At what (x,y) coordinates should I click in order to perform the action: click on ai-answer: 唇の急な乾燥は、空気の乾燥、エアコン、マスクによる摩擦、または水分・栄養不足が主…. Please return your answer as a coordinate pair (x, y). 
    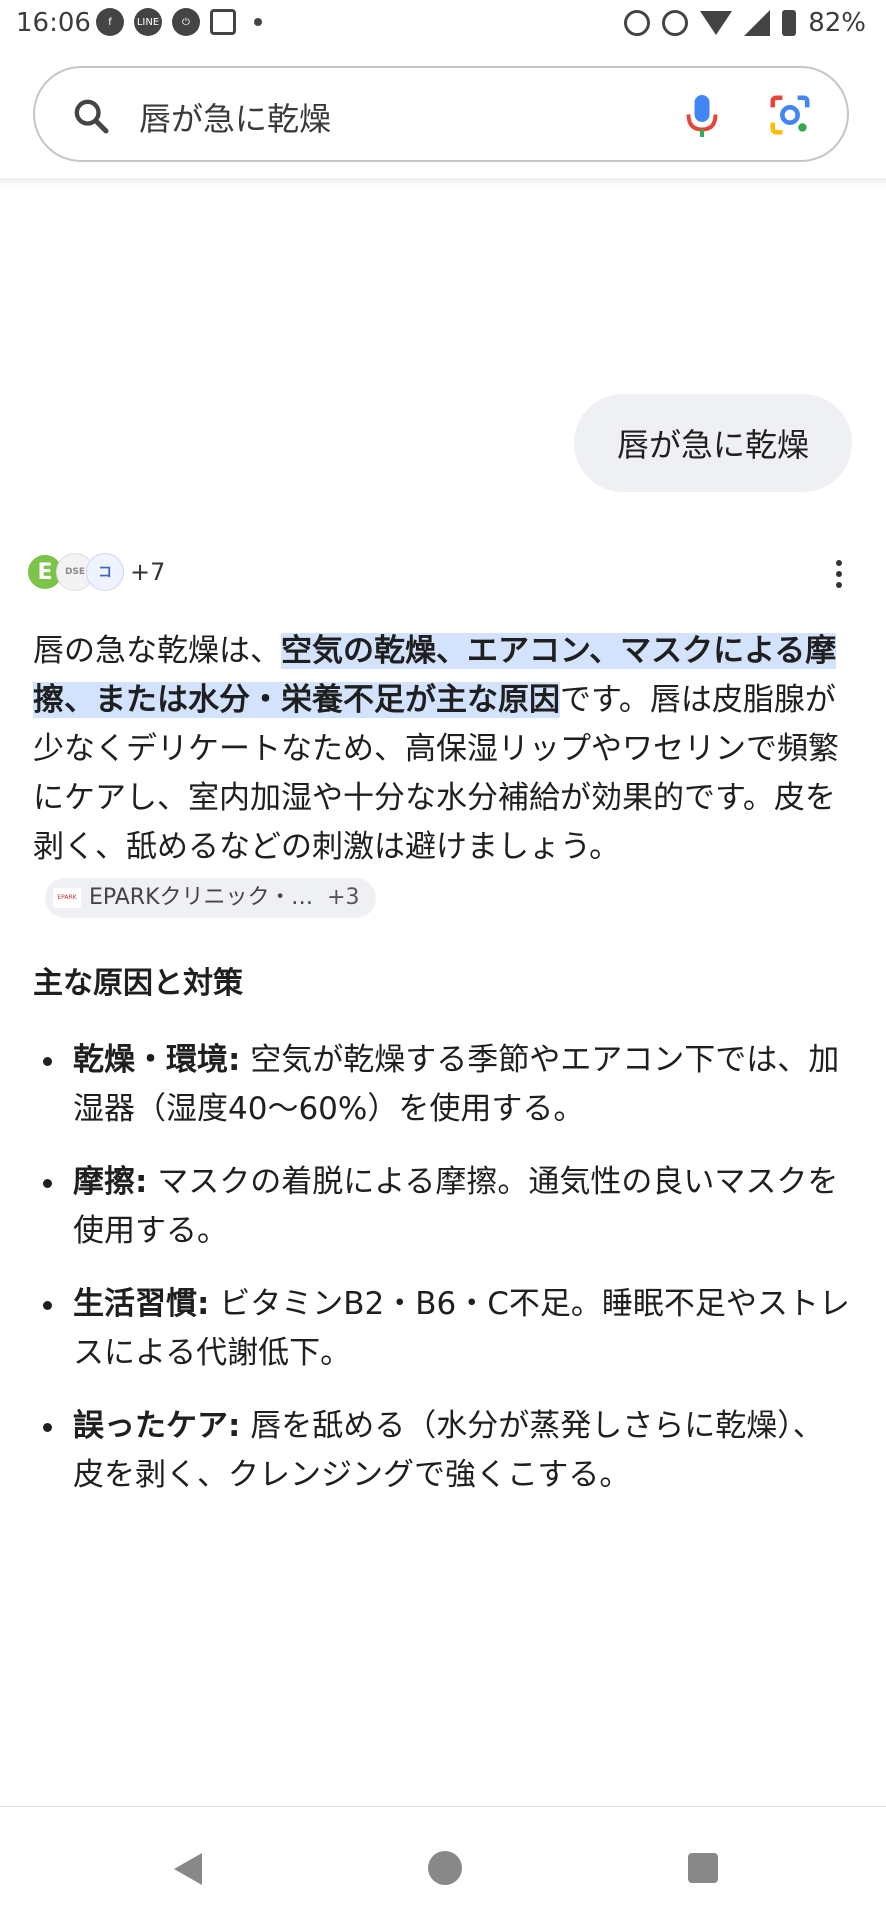
    Looking at the image, I should click on (443, 774).